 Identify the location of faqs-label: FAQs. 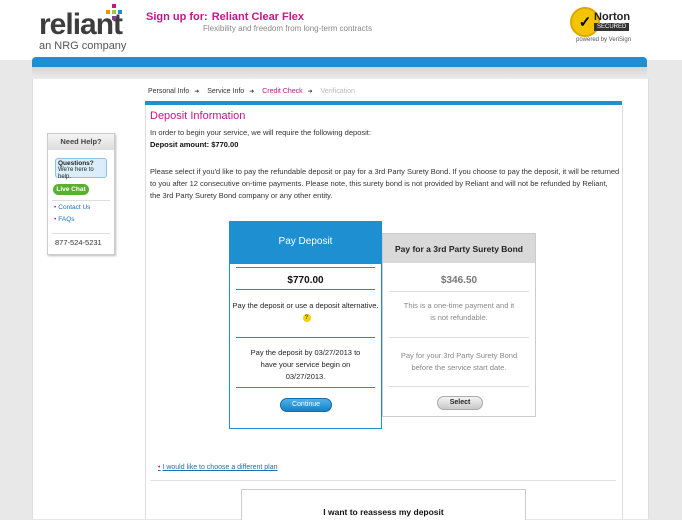
(66, 219).